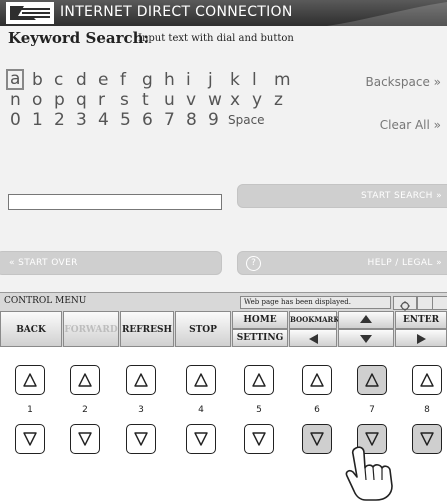 This screenshot has height=503, width=447. I want to click on char-key-b: b, so click(37, 80).